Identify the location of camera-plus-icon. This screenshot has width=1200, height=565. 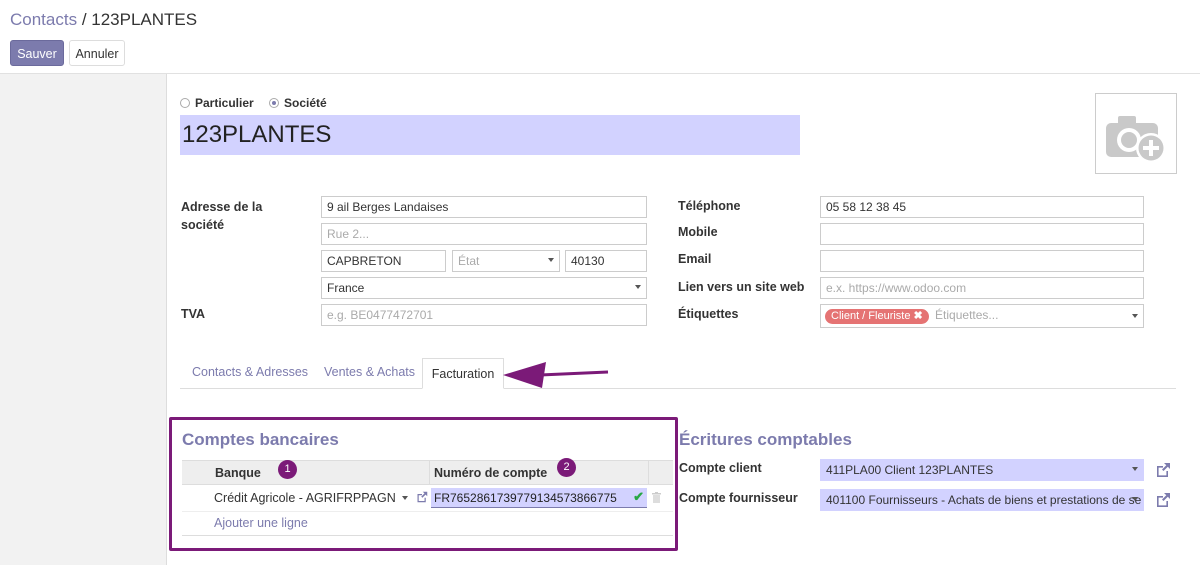
(1136, 139).